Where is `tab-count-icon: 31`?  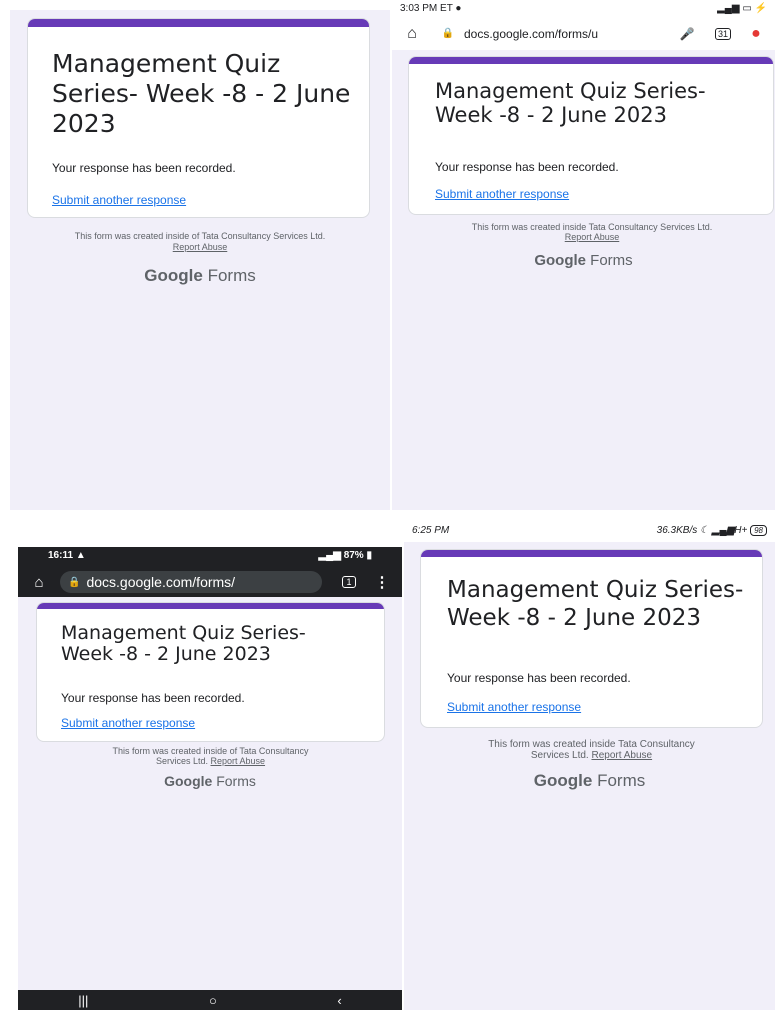 tab-count-icon: 31 is located at coordinates (723, 33).